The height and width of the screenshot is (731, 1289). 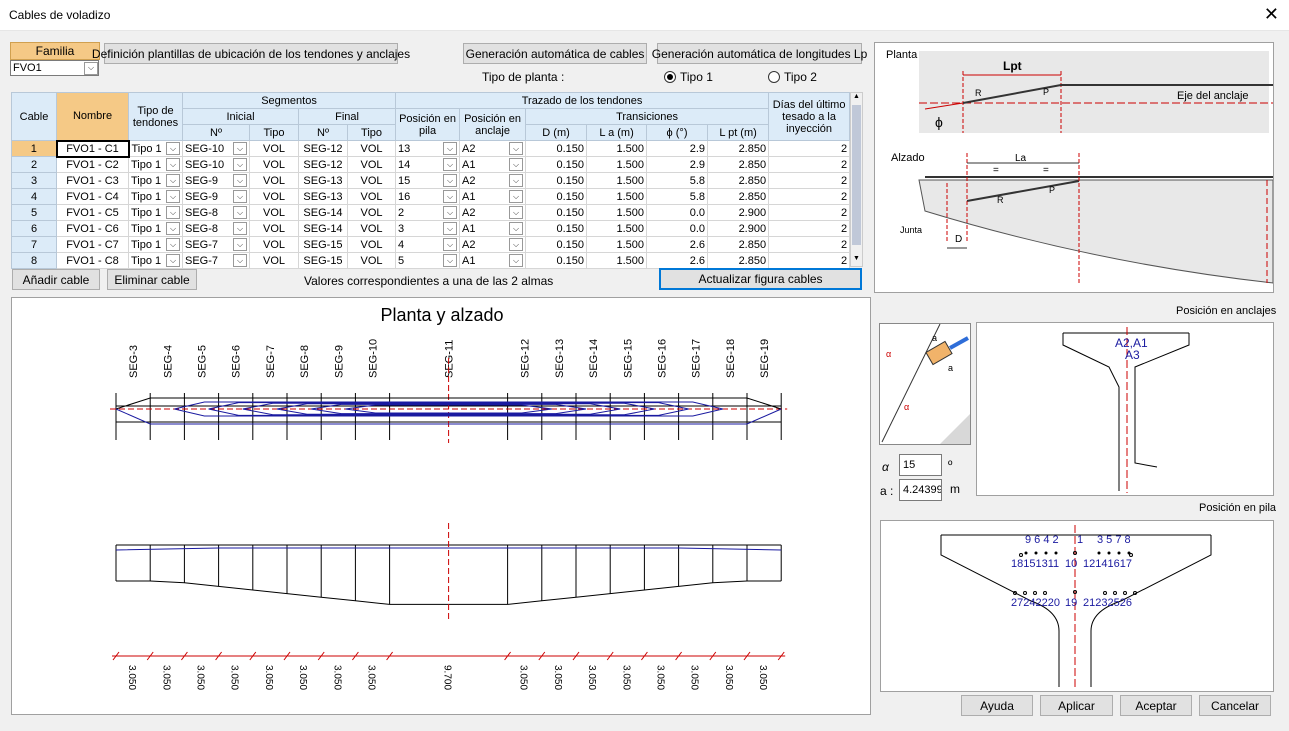 What do you see at coordinates (920, 465) in the screenshot?
I see `alpha-input` at bounding box center [920, 465].